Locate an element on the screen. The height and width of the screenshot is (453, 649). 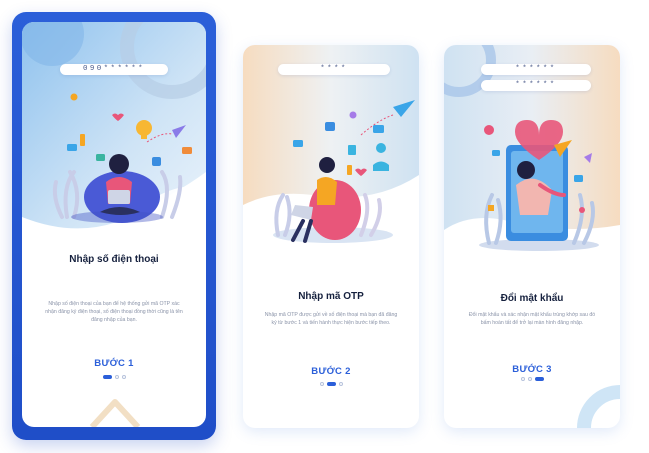
step-title: Nhập mã OTP is located at coordinates (331, 296).